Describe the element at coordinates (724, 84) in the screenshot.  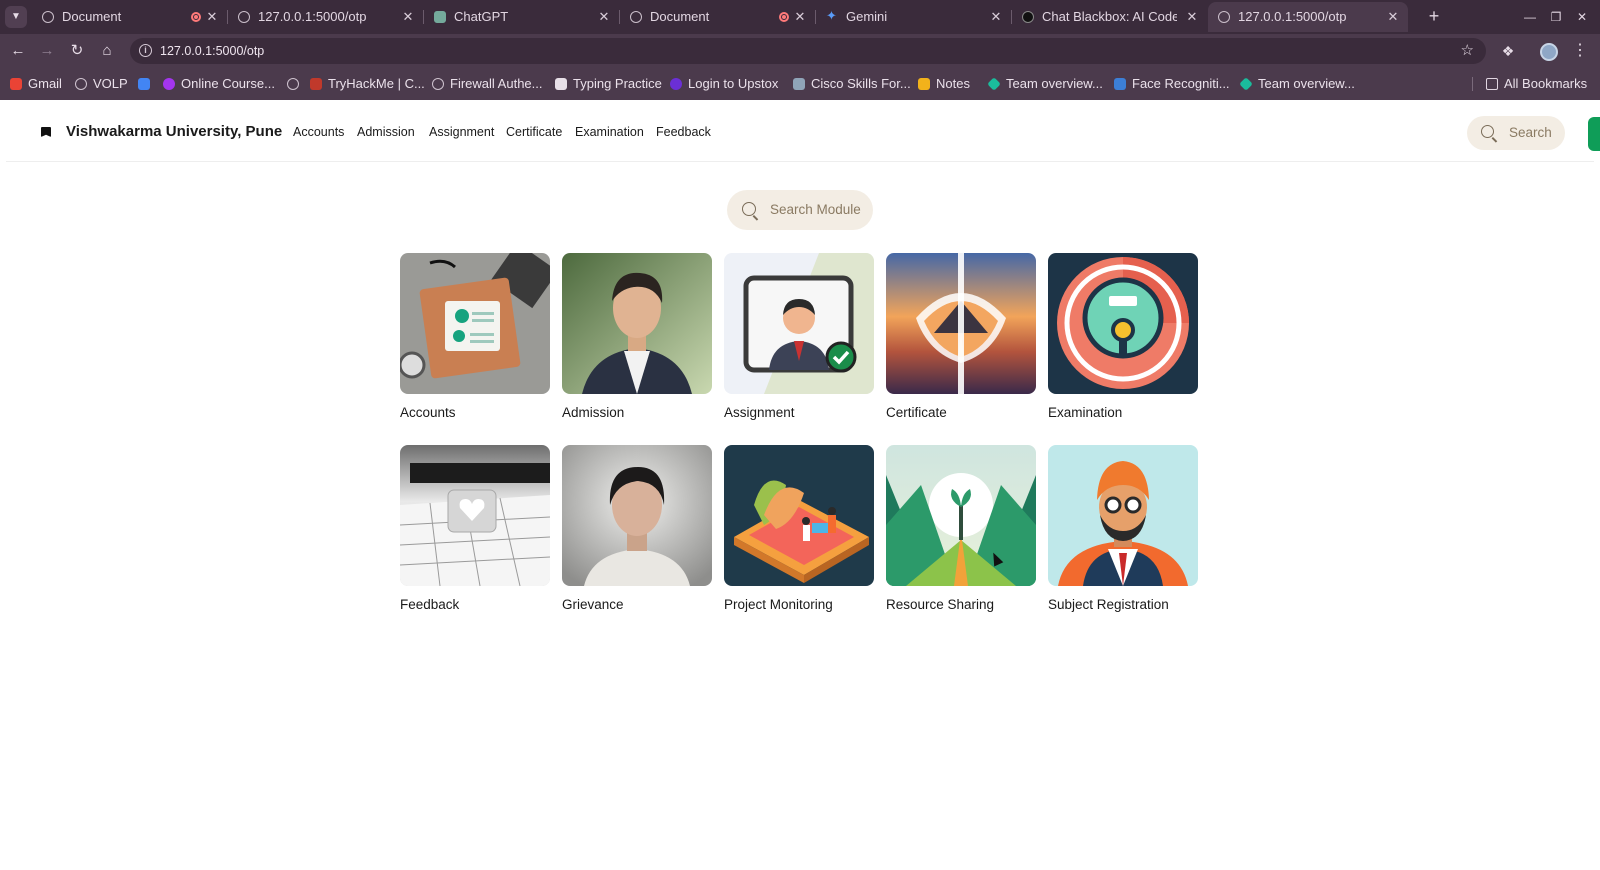
I see `bookmark-item: Login to Upstox` at that location.